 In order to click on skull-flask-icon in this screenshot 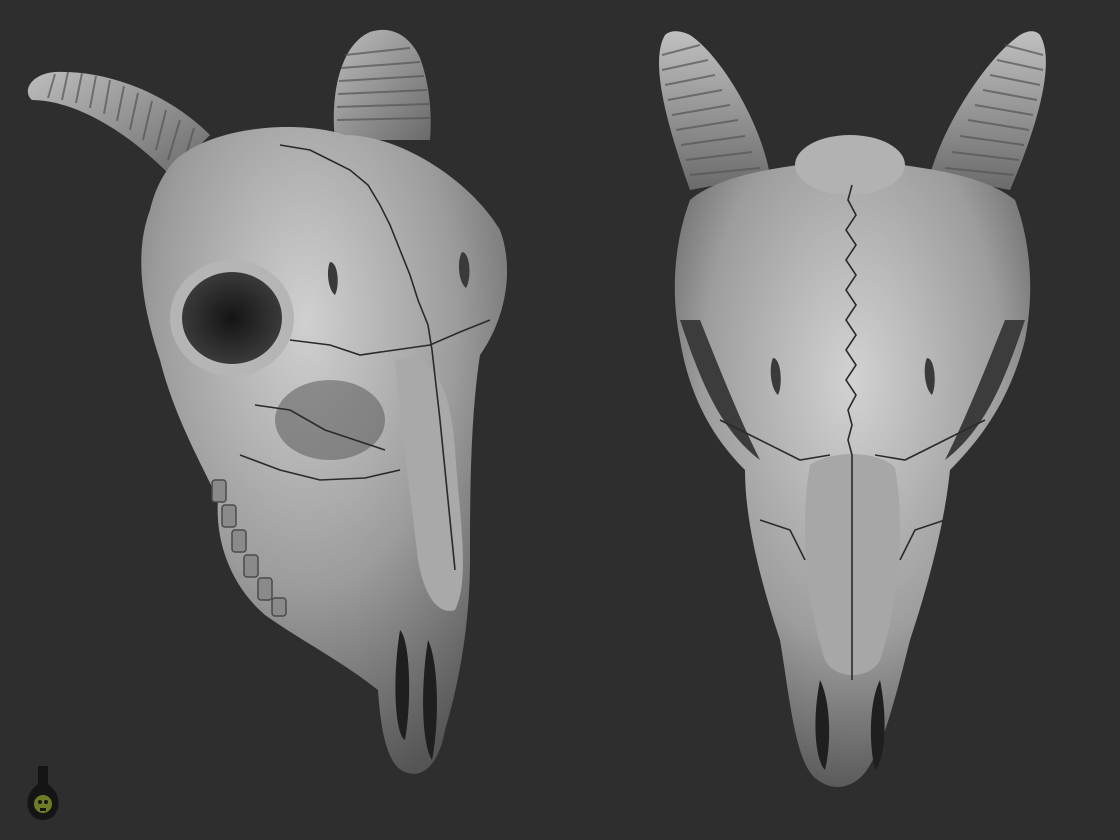, I will do `click(43, 793)`.